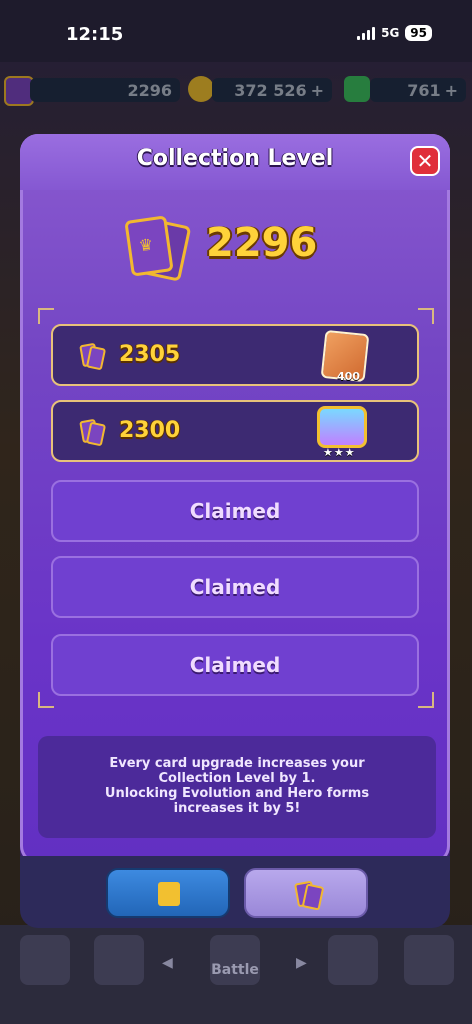 The height and width of the screenshot is (1024, 472). What do you see at coordinates (237, 763) in the screenshot?
I see `info-line: Every card upgrade increases your` at bounding box center [237, 763].